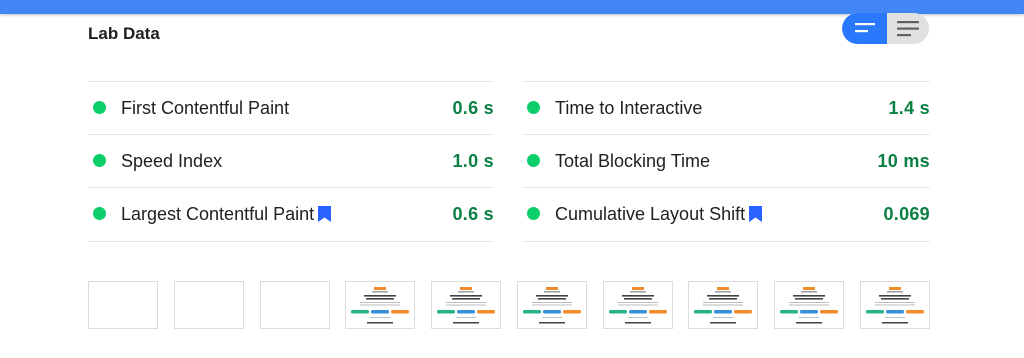  What do you see at coordinates (218, 214) in the screenshot?
I see `metric-label-text: Largest Contentful Paint` at bounding box center [218, 214].